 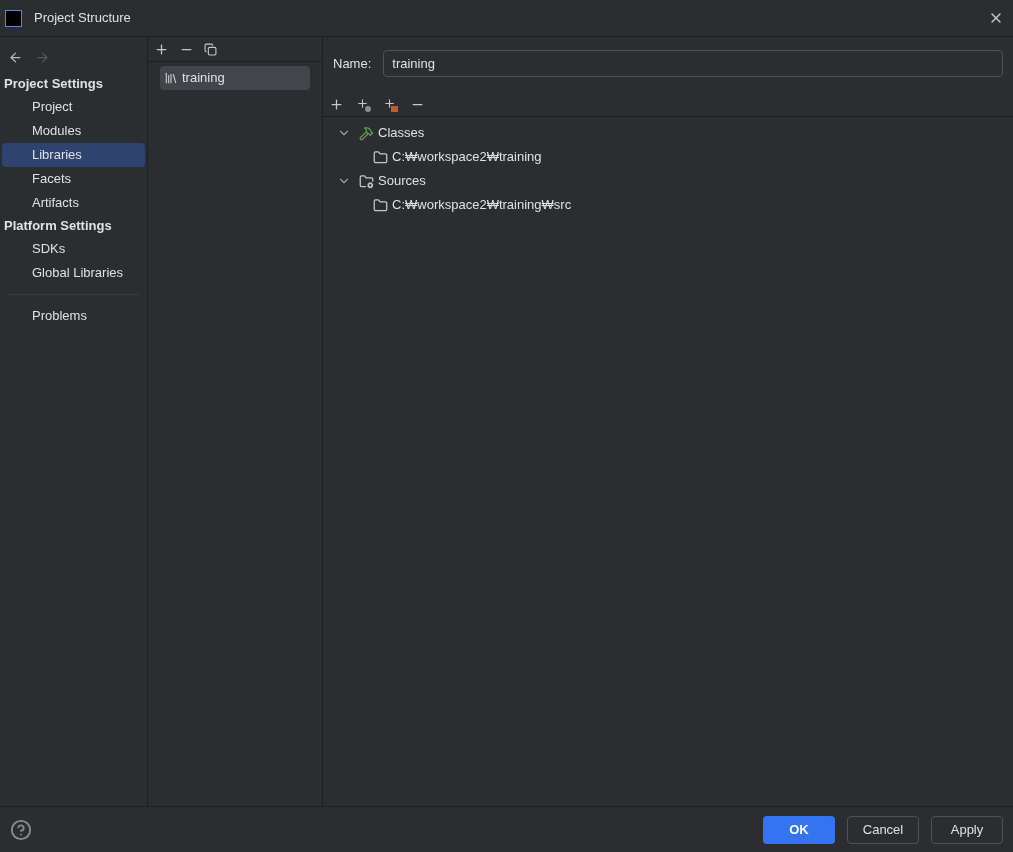 I want to click on tree-item: C:₩workspace2₩training, so click(x=467, y=157).